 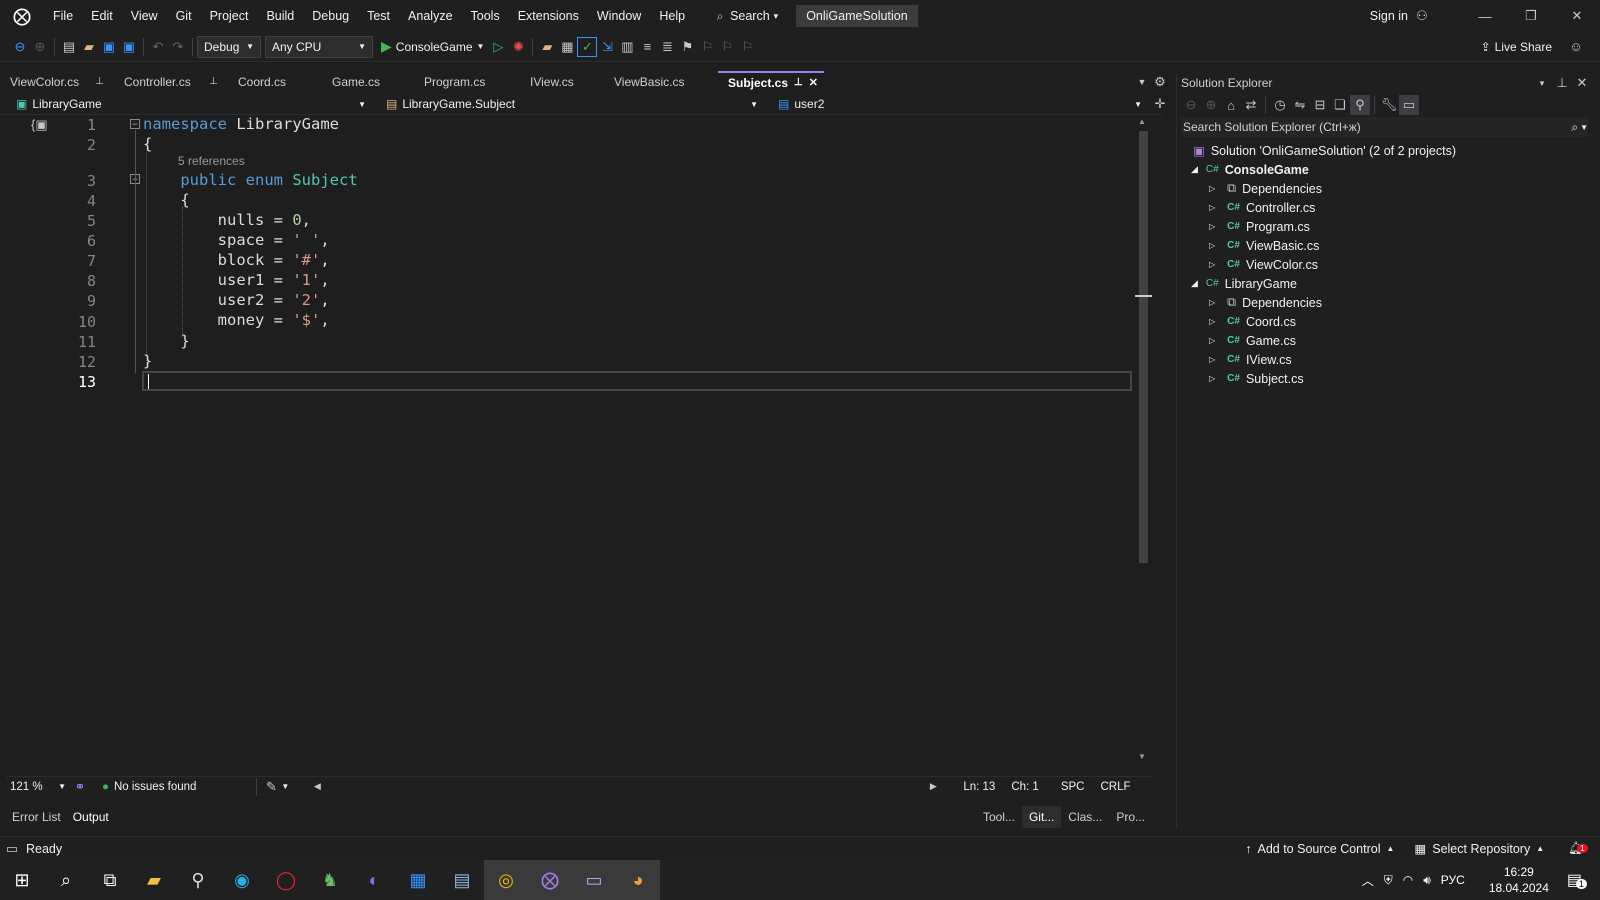 What do you see at coordinates (63, 16) in the screenshot?
I see `menu-file: File` at bounding box center [63, 16].